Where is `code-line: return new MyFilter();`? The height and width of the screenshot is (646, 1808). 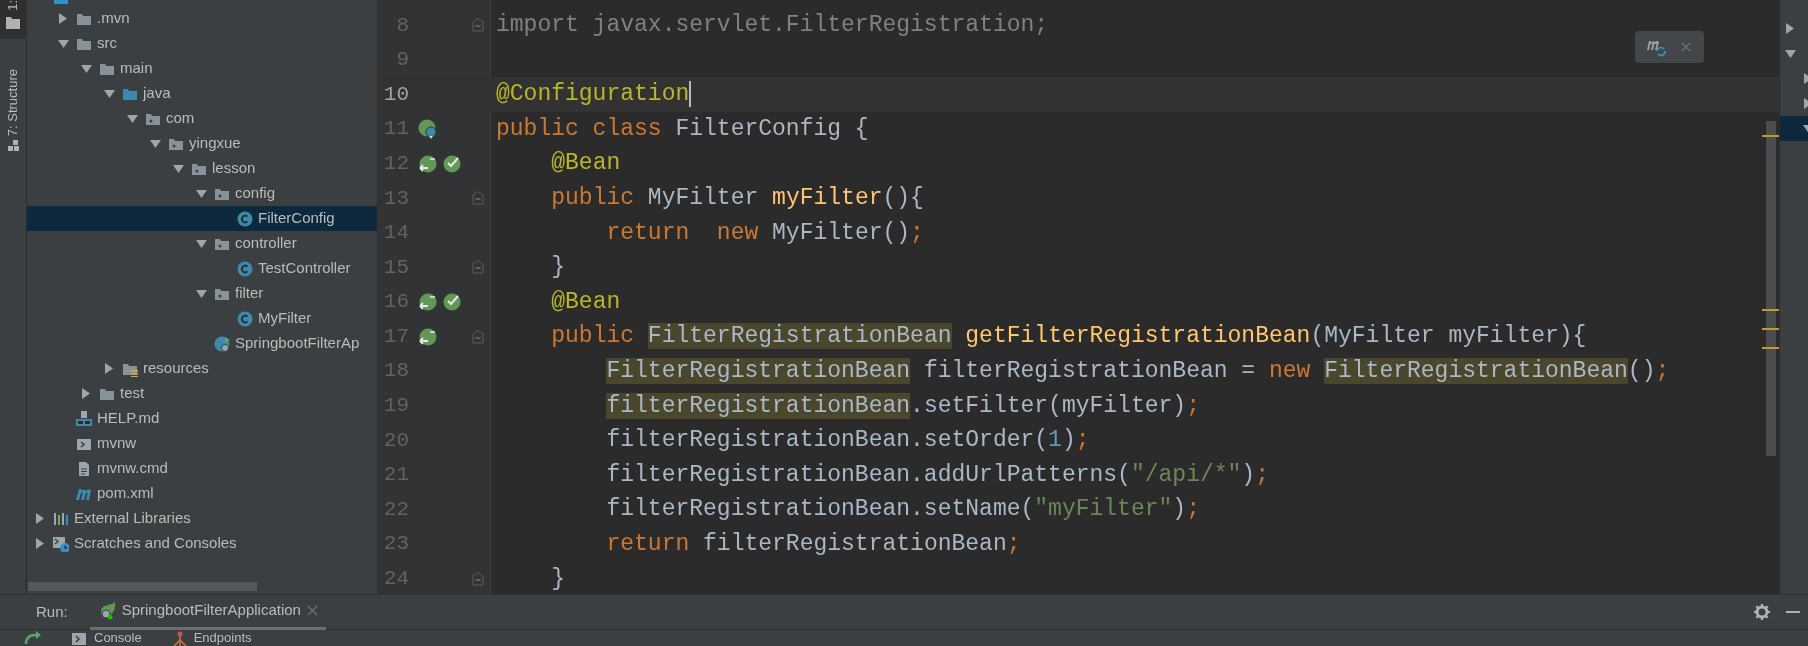
code-line: return new MyFilter(); is located at coordinates (764, 233).